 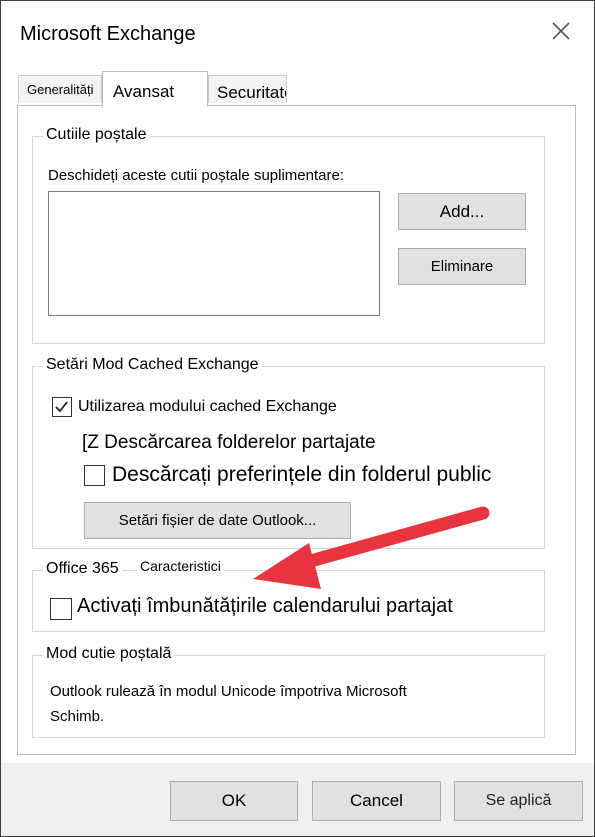 What do you see at coordinates (96, 135) in the screenshot?
I see `mailboxes-group-label: Cutiile poștale` at bounding box center [96, 135].